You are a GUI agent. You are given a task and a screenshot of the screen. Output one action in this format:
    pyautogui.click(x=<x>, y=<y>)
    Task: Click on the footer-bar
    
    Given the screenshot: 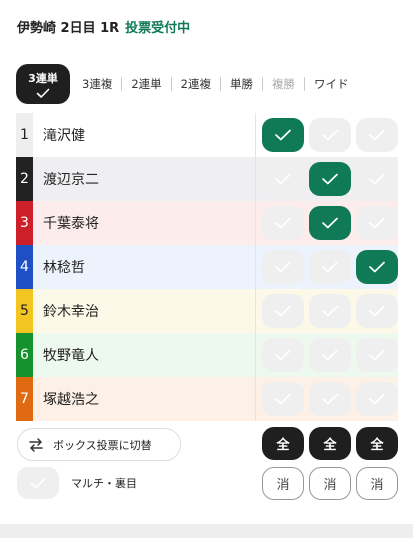 What is the action you would take?
    pyautogui.click(x=206, y=531)
    